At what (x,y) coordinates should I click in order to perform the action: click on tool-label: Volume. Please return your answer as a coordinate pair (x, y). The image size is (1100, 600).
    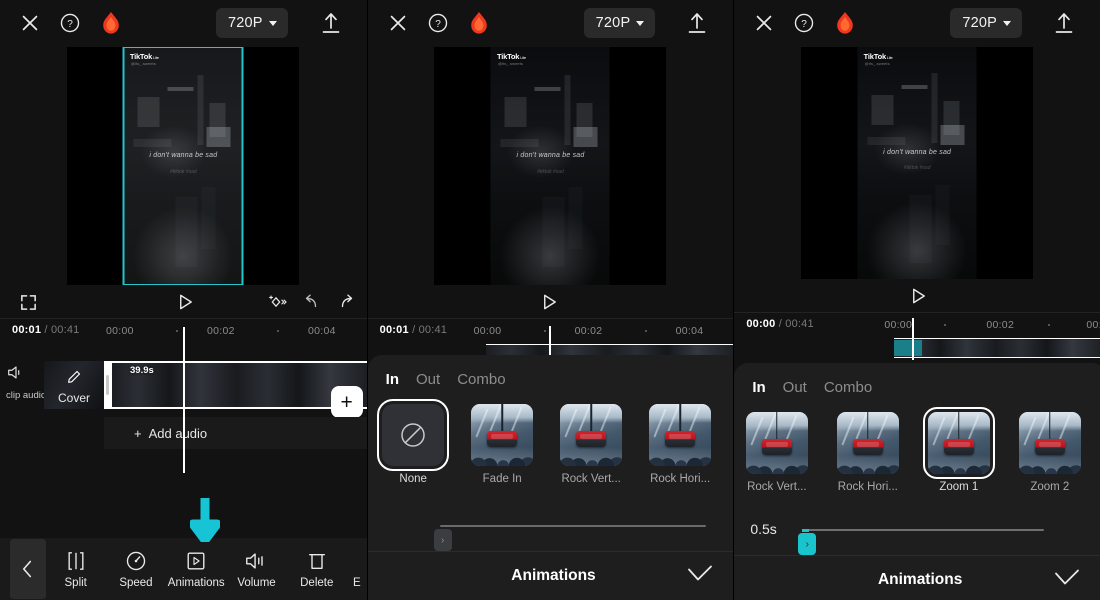
    Looking at the image, I should click on (256, 582).